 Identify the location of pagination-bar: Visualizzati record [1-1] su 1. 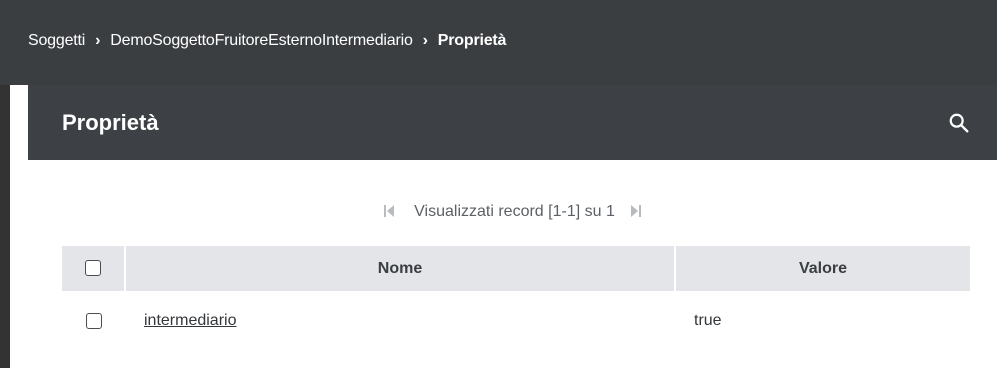
(512, 212).